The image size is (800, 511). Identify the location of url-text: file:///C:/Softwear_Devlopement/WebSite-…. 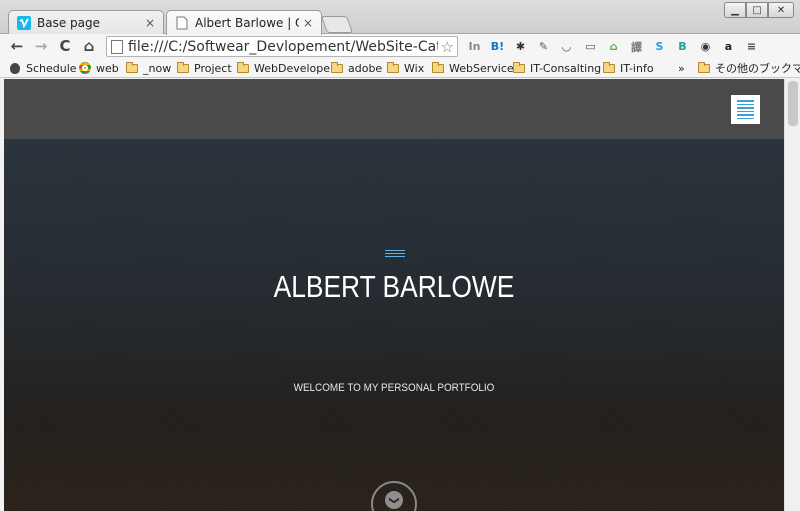
(283, 47).